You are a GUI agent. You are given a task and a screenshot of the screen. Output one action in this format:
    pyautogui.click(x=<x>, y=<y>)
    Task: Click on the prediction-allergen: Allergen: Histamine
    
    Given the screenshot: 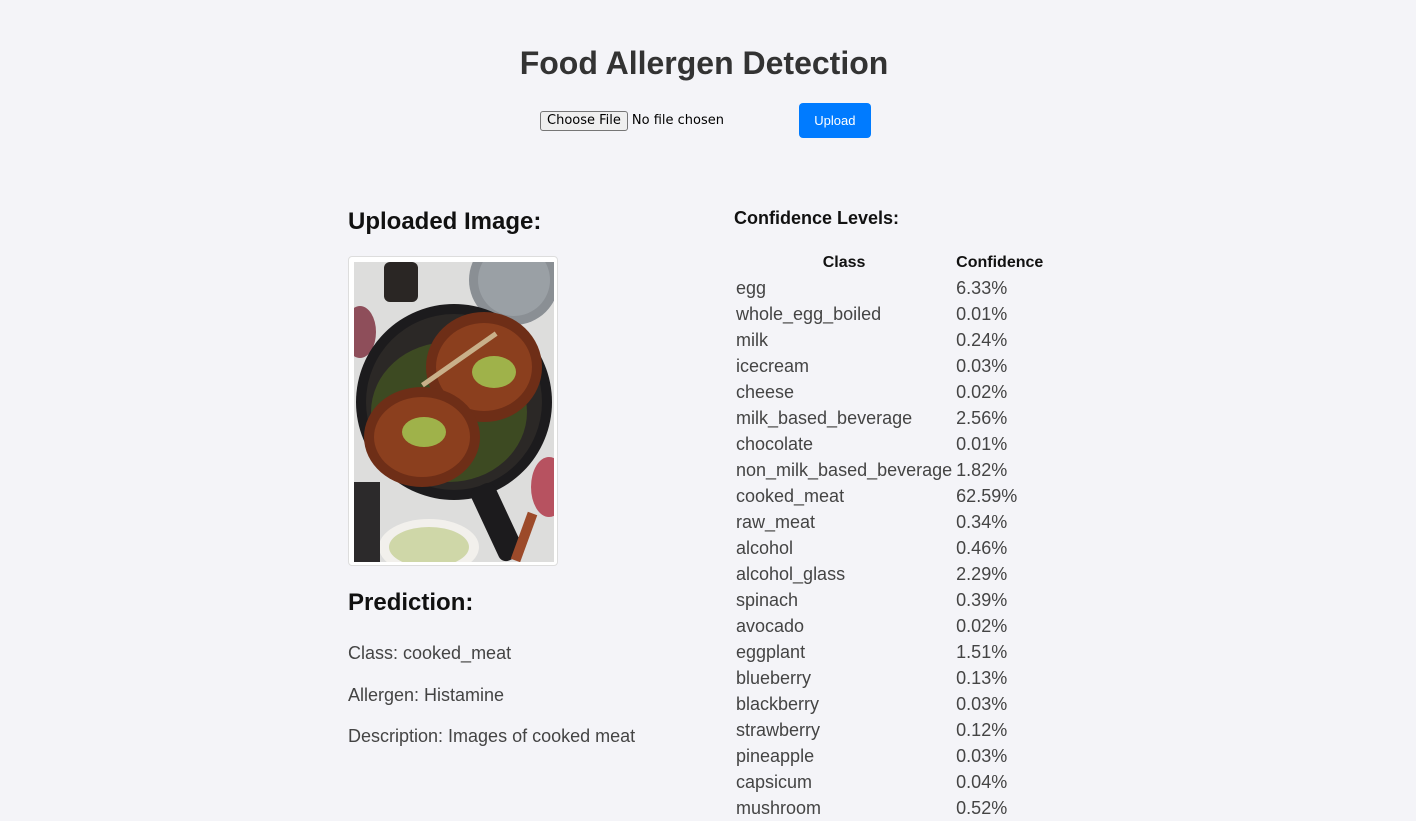 What is the action you would take?
    pyautogui.click(x=426, y=695)
    